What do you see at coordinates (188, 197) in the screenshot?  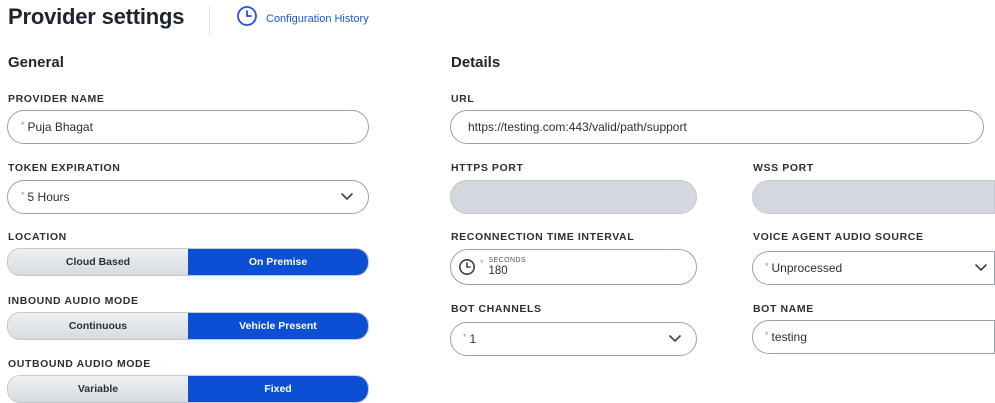 I see `token-expiration-select: * 5 Hours` at bounding box center [188, 197].